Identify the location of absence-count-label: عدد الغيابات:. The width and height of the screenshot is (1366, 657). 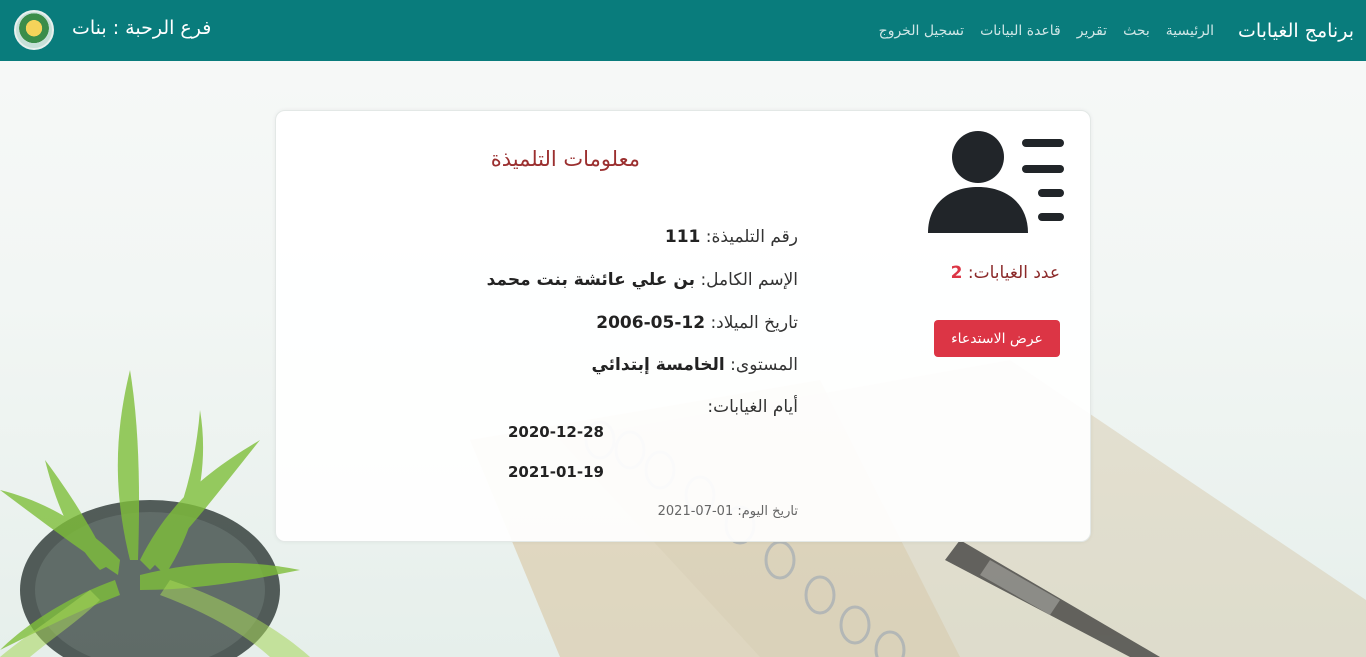
(1013, 273).